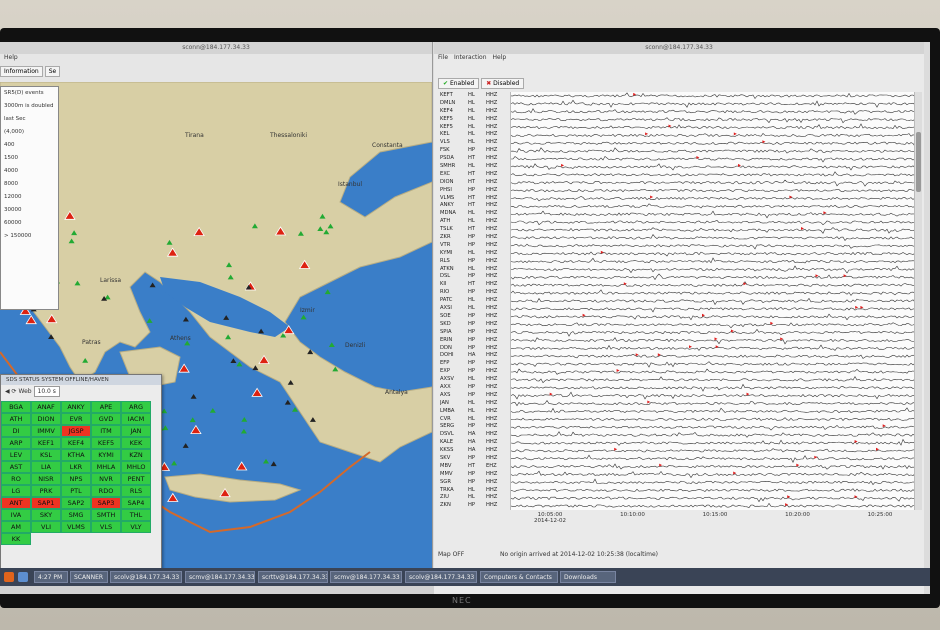 This screenshot has height=630, width=940. I want to click on station-cell: SKY, so click(46, 515).